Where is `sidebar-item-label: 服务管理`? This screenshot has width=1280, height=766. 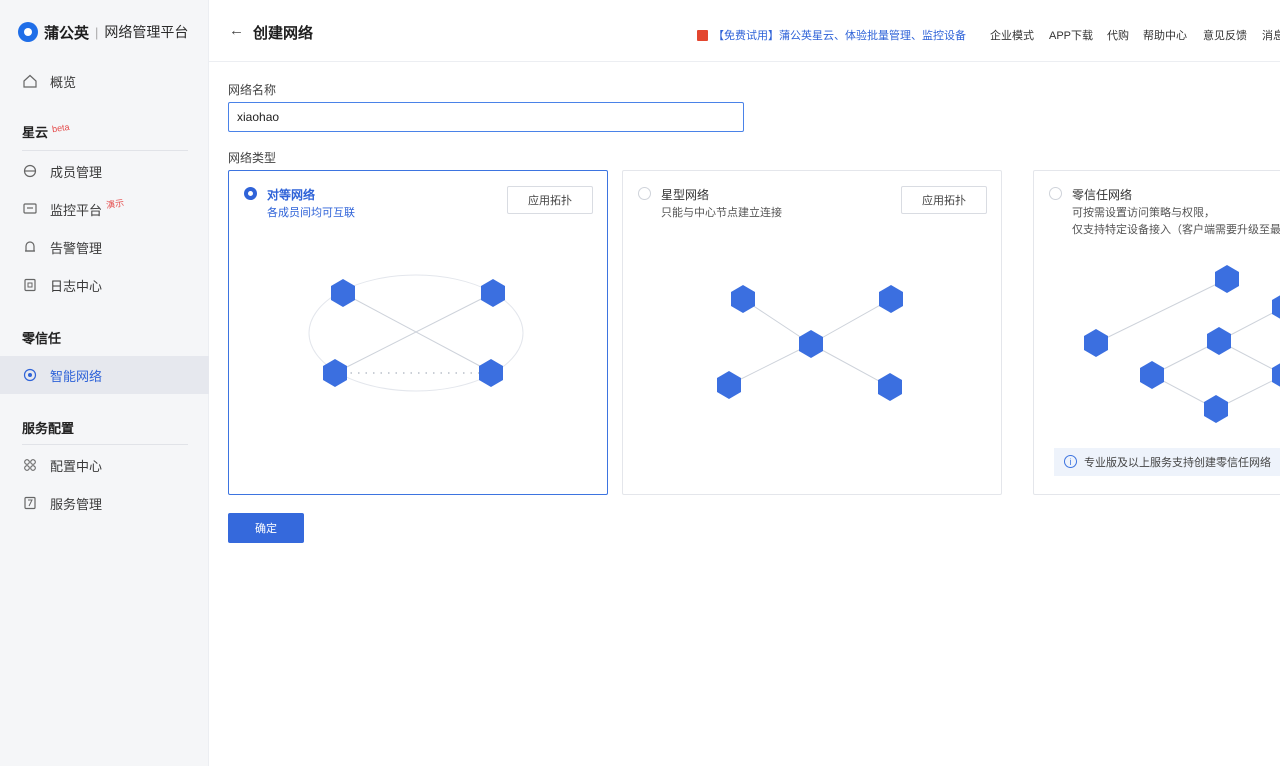
sidebar-item-label: 服务管理 is located at coordinates (76, 504).